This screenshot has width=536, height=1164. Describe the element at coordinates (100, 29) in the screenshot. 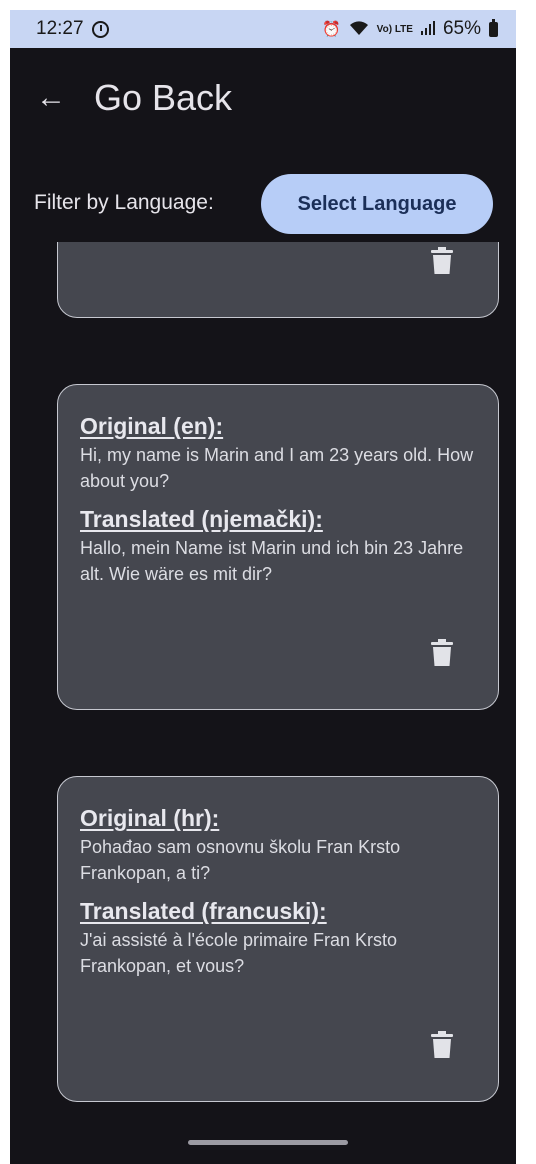

I see `sync-icon` at that location.